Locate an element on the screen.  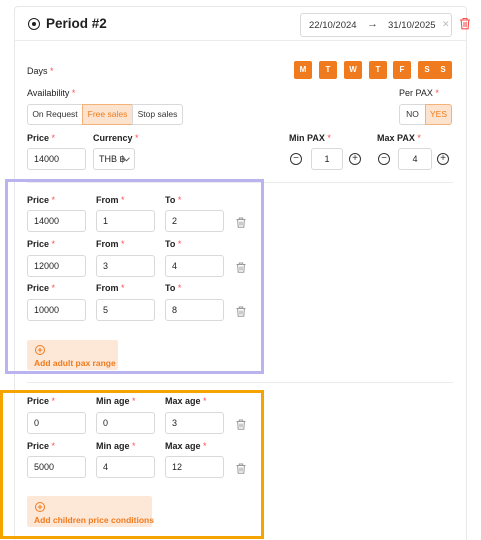
per-pax-label: Per PAX * is located at coordinates (419, 93).